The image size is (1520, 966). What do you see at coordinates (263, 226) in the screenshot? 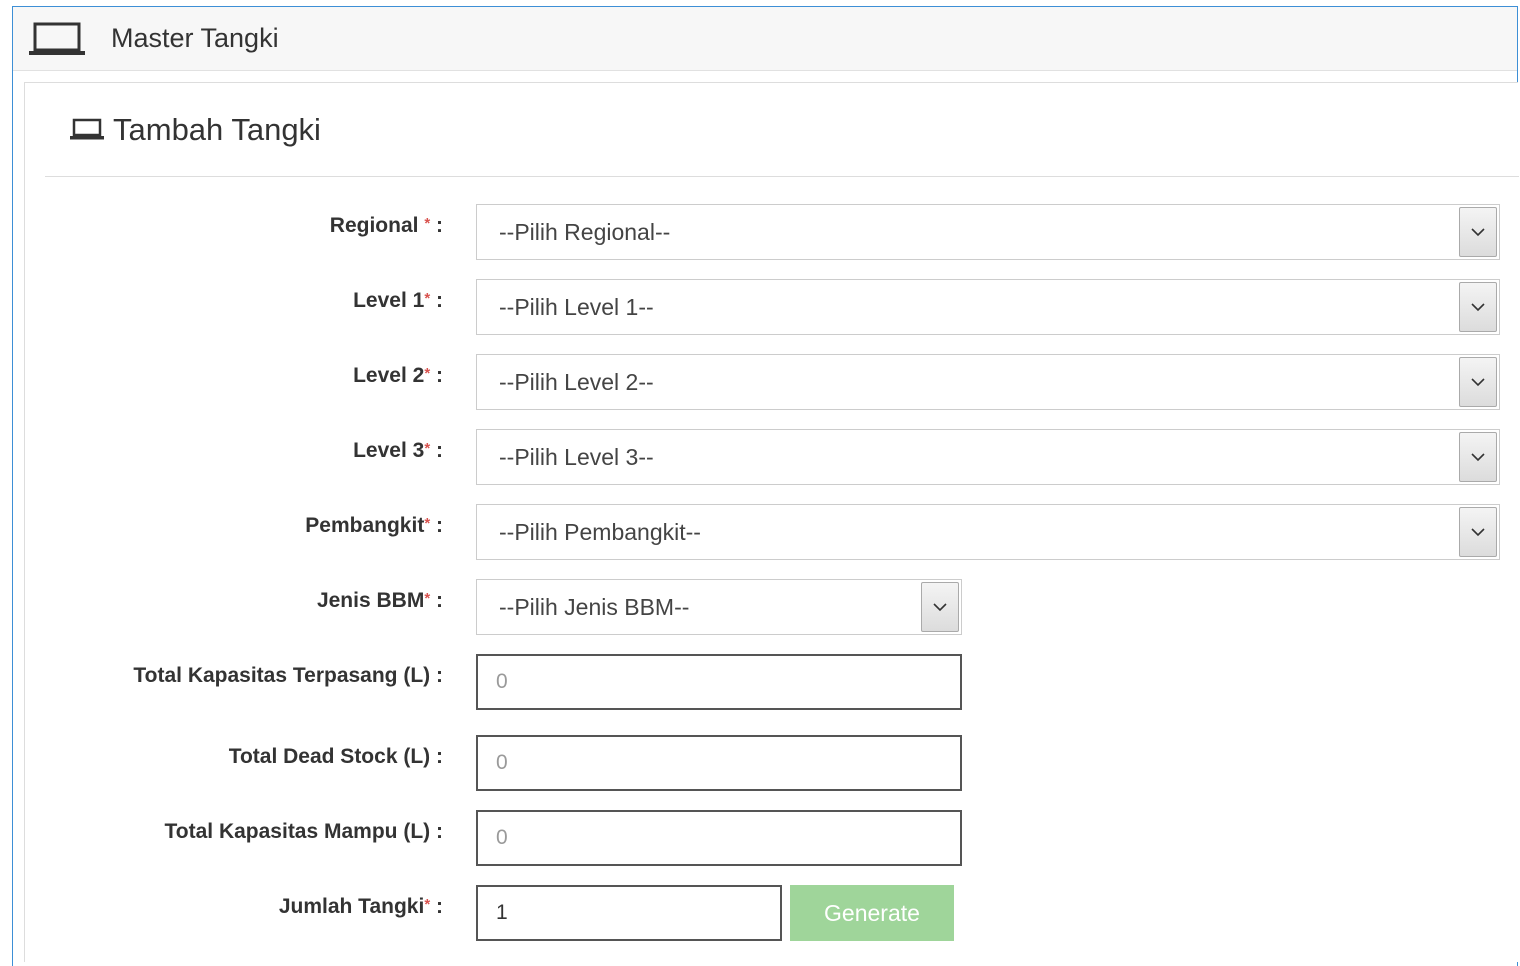
I see `regional-label: Regional * :` at bounding box center [263, 226].